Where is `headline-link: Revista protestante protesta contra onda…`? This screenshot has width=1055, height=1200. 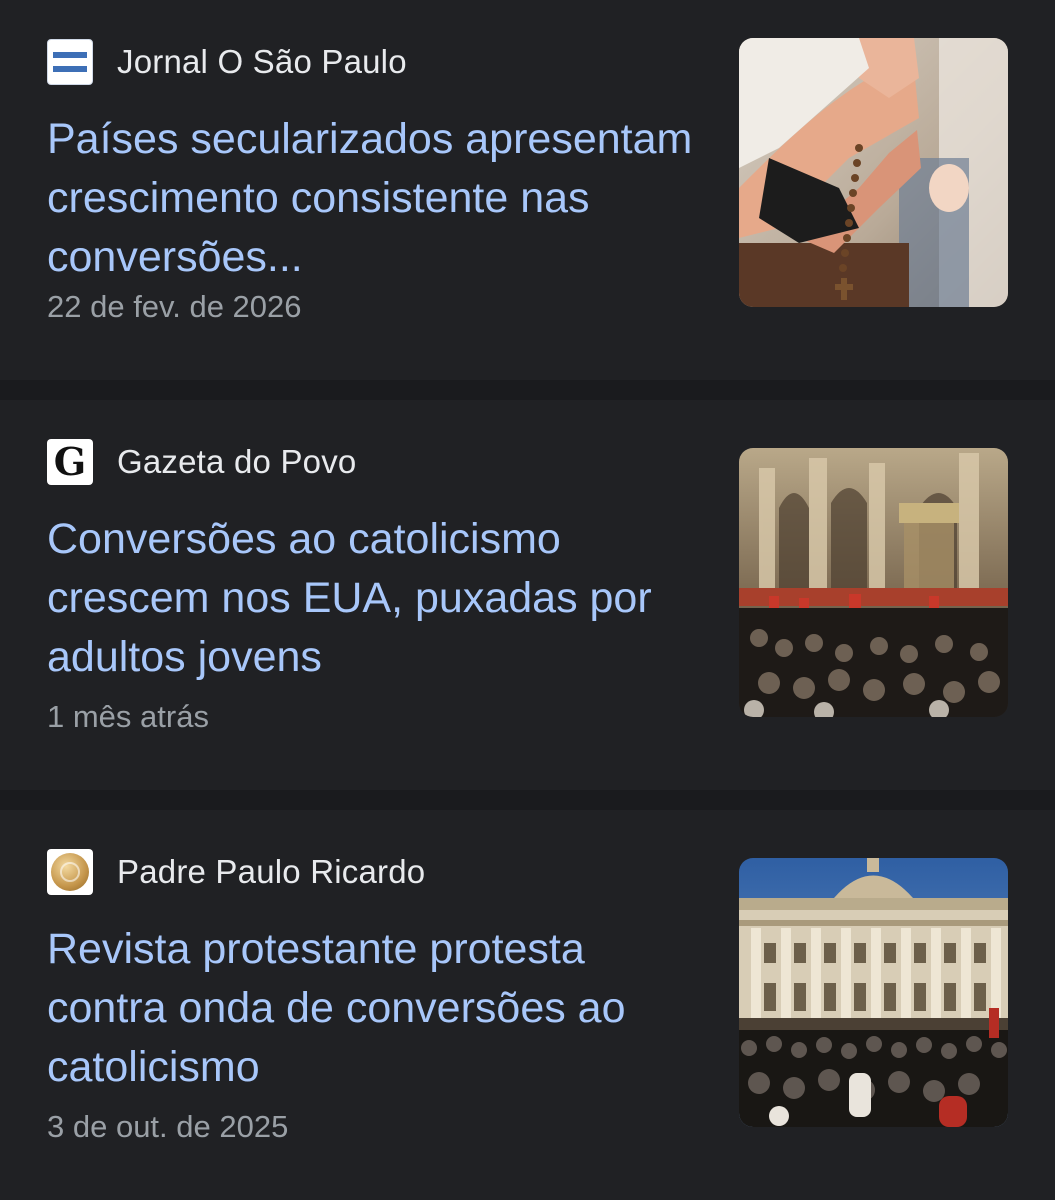
headline-link: Revista protestante protesta contra onda… is located at coordinates (377, 1008).